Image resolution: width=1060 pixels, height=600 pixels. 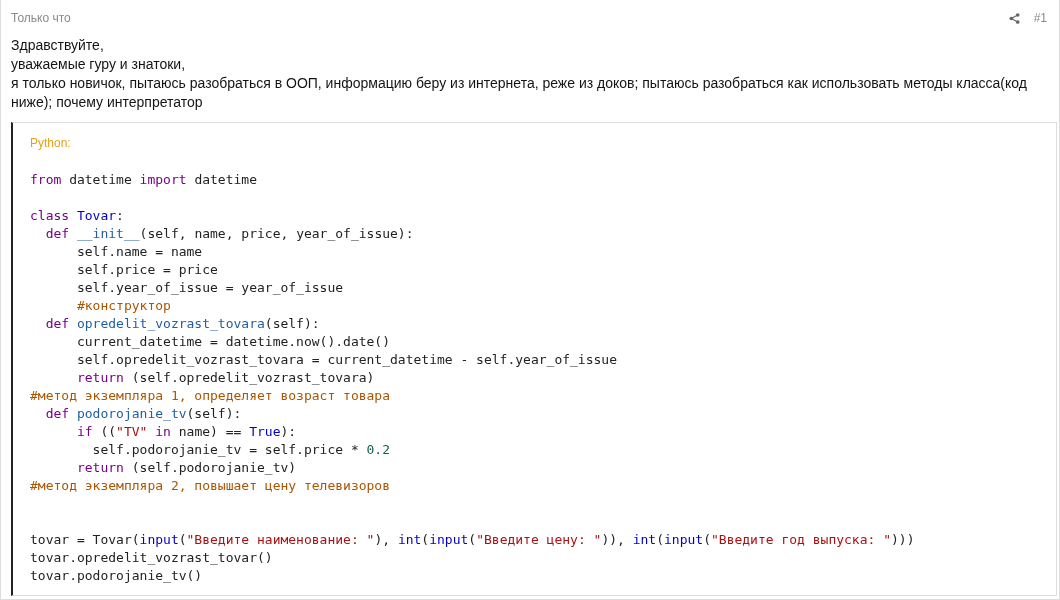 What do you see at coordinates (186, 468) in the screenshot?
I see `code-line: return (self.podorojanie_tv)` at bounding box center [186, 468].